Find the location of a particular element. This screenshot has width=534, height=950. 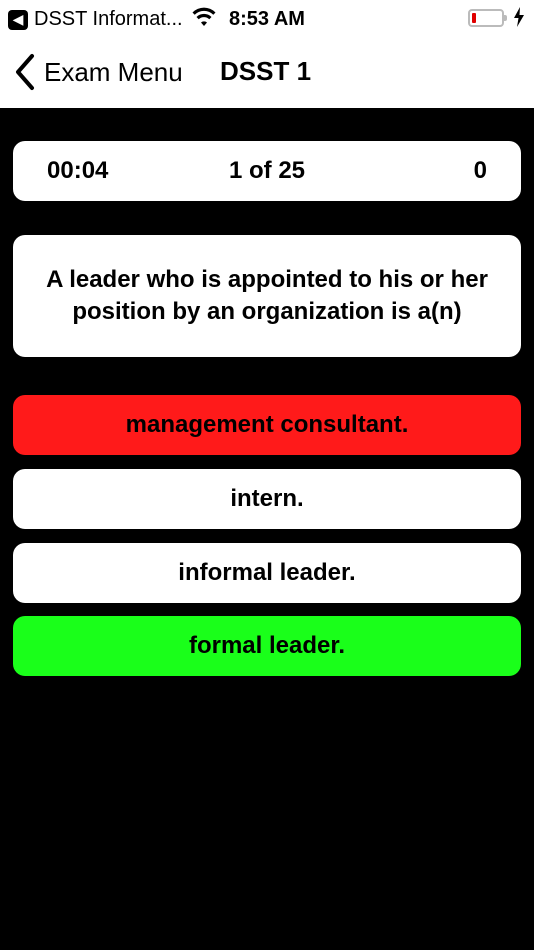

score: 0 is located at coordinates (480, 170).